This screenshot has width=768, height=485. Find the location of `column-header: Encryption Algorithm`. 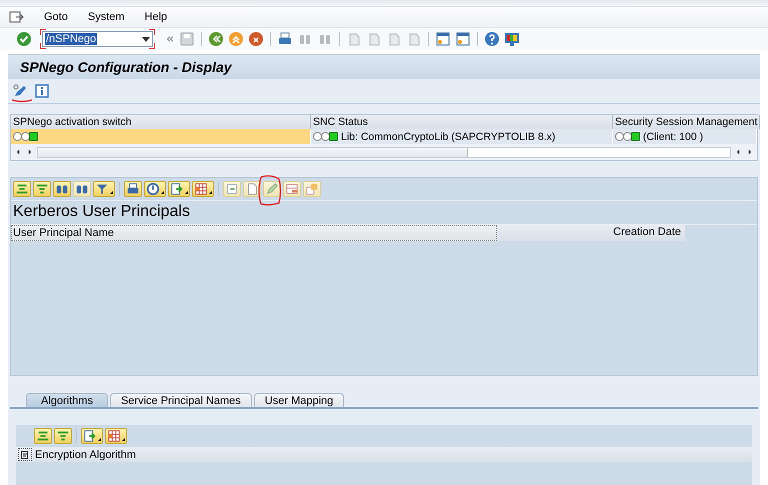

column-header: Encryption Algorithm is located at coordinates (85, 454).